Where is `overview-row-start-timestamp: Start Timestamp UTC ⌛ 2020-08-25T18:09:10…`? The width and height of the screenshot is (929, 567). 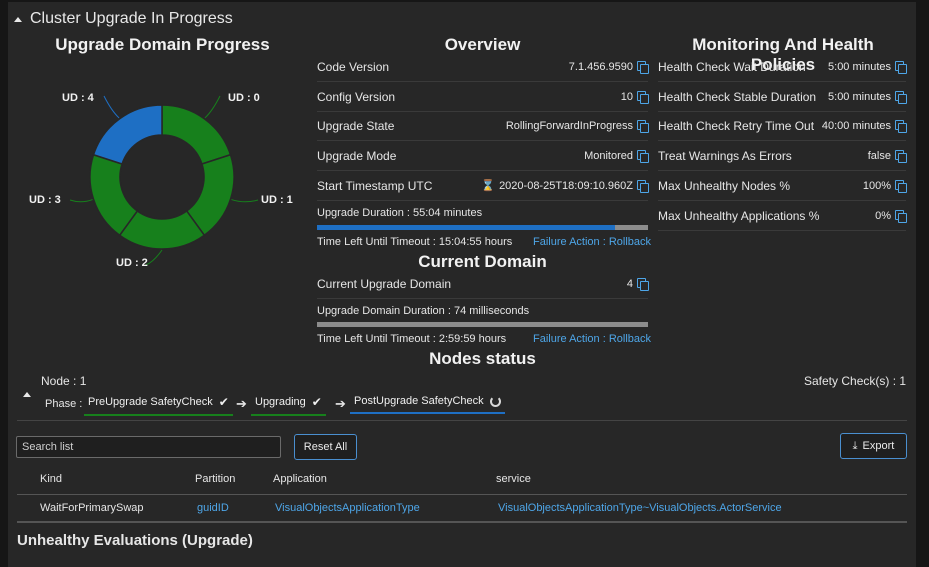 overview-row-start-timestamp: Start Timestamp UTC ⌛ 2020-08-25T18:09:10… is located at coordinates (483, 186).